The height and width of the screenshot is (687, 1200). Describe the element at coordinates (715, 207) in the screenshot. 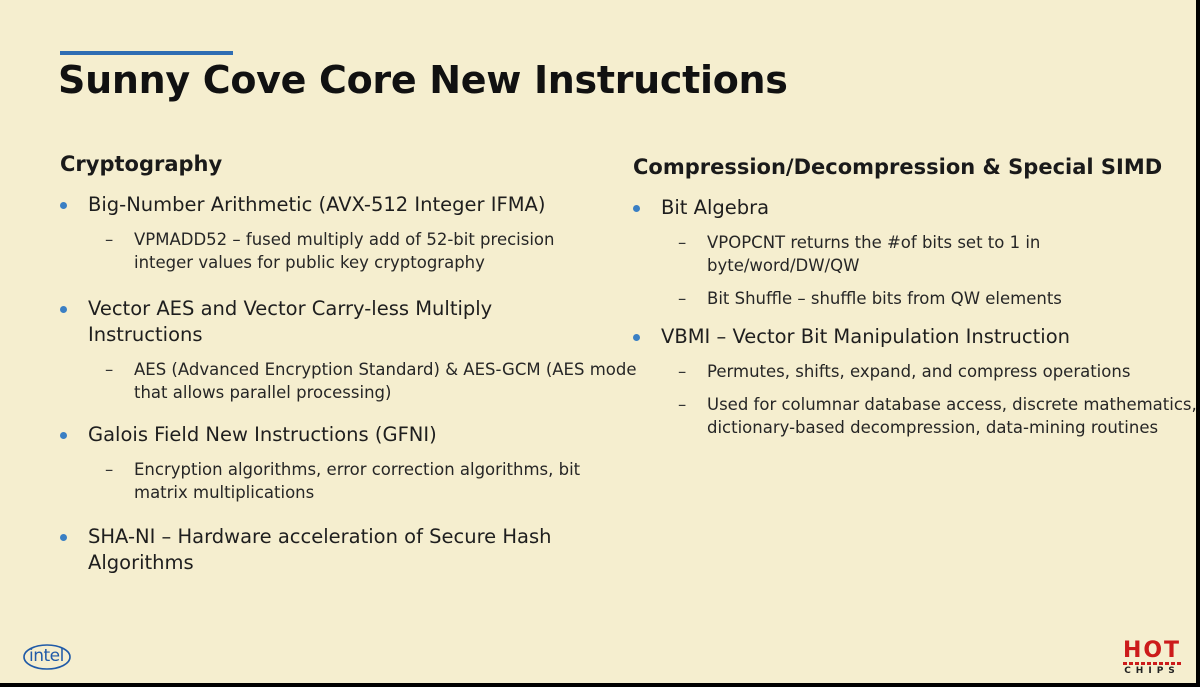

I see `bullet-text: Bit Algebra` at that location.